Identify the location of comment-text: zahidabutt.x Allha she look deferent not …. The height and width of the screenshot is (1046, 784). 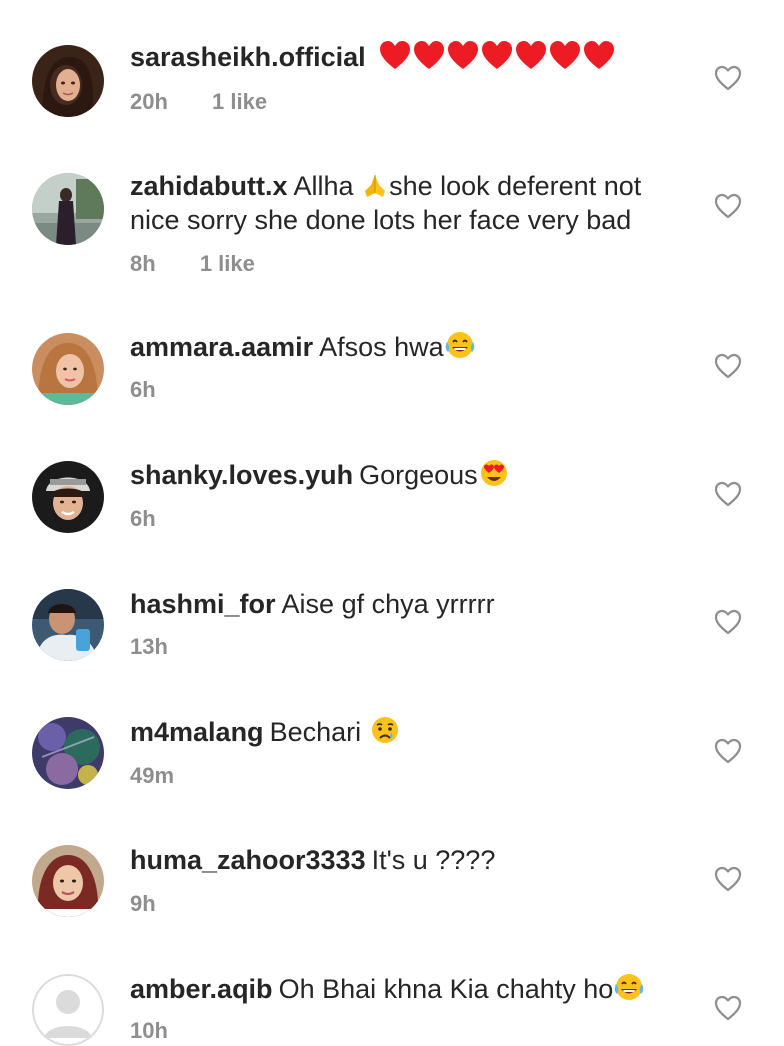
(410, 203).